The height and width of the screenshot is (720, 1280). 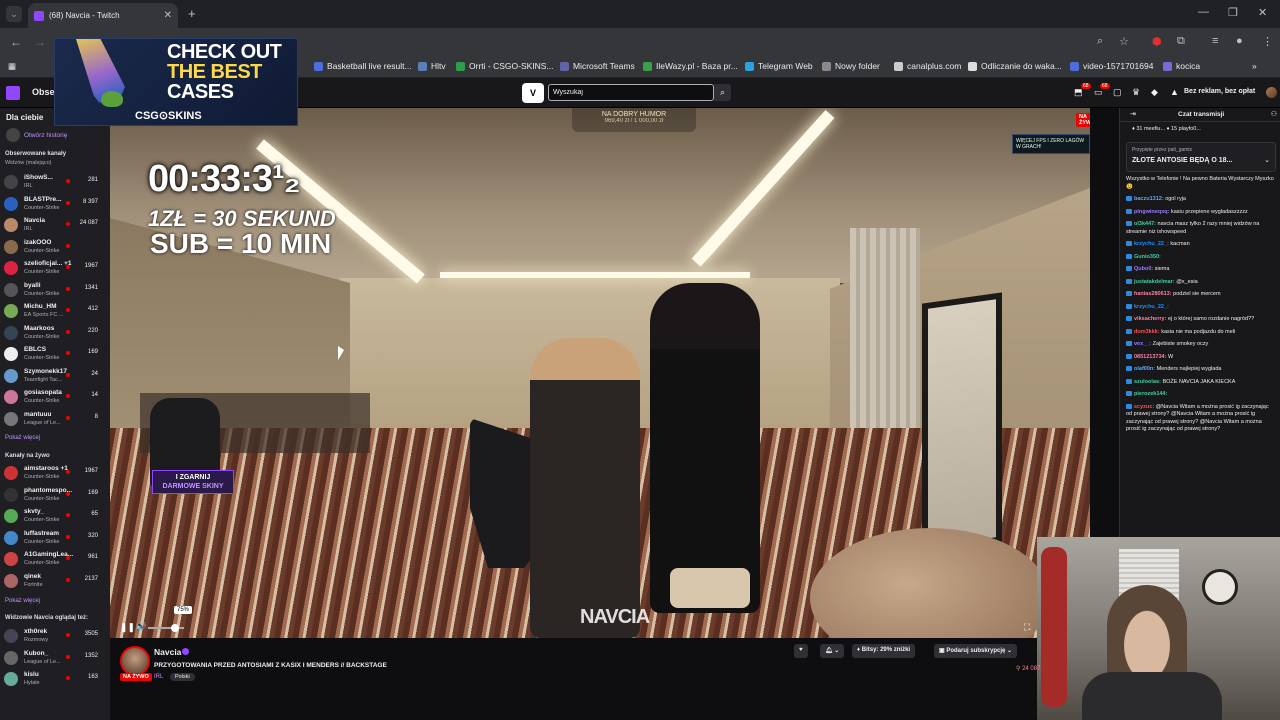 I want to click on chat-username: viksacherry:, so click(x=1150, y=319).